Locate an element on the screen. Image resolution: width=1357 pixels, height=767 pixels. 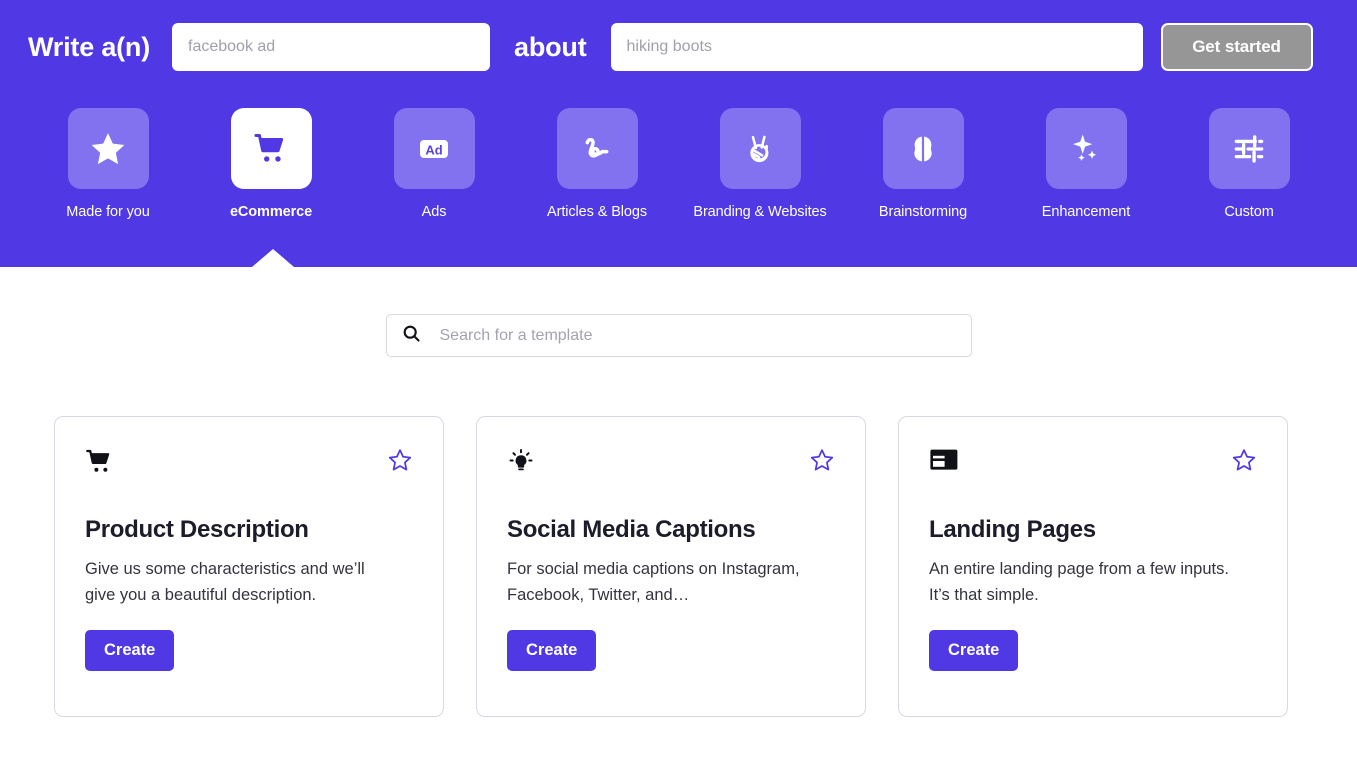
category-item-ecommerce: eCommerce is located at coordinates (271, 164).